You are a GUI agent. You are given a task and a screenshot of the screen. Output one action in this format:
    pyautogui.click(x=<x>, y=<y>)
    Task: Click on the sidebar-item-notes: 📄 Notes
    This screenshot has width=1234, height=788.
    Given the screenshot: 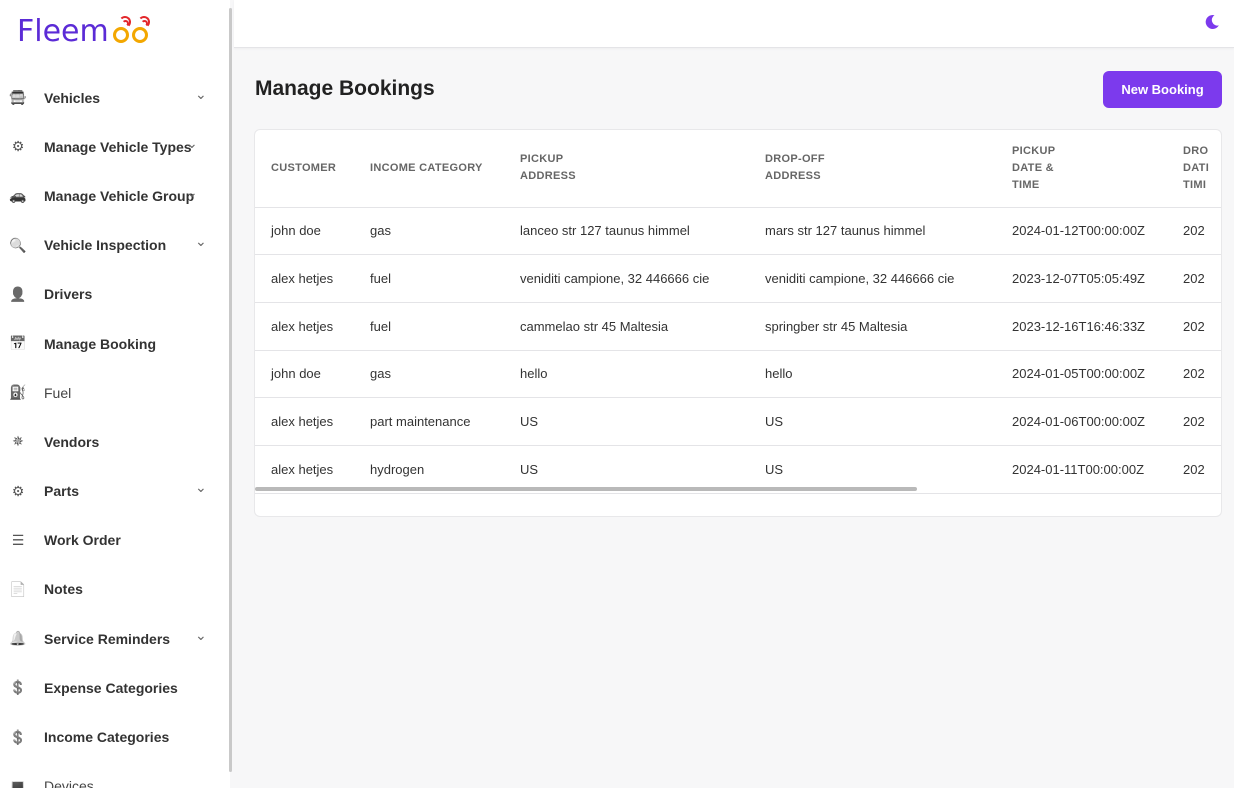 What is the action you would take?
    pyautogui.click(x=110, y=589)
    